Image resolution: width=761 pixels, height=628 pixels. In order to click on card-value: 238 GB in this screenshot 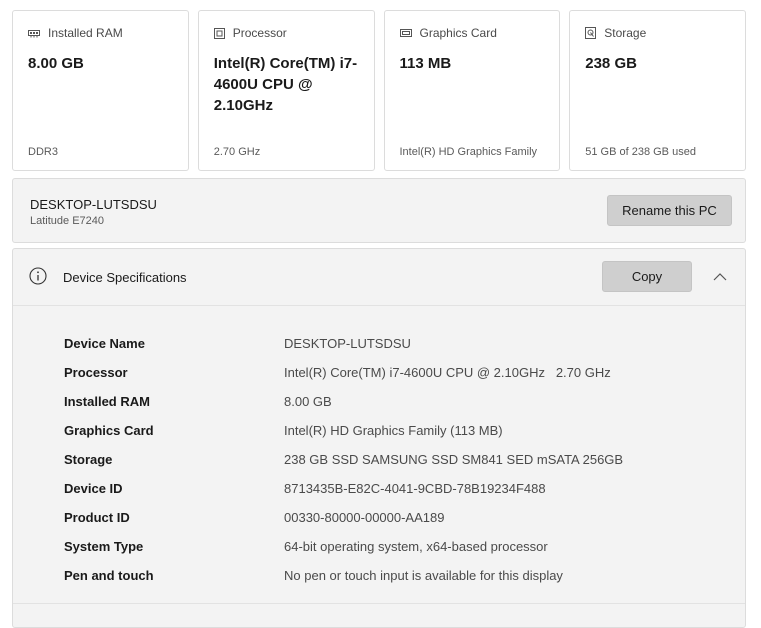, I will do `click(611, 63)`.